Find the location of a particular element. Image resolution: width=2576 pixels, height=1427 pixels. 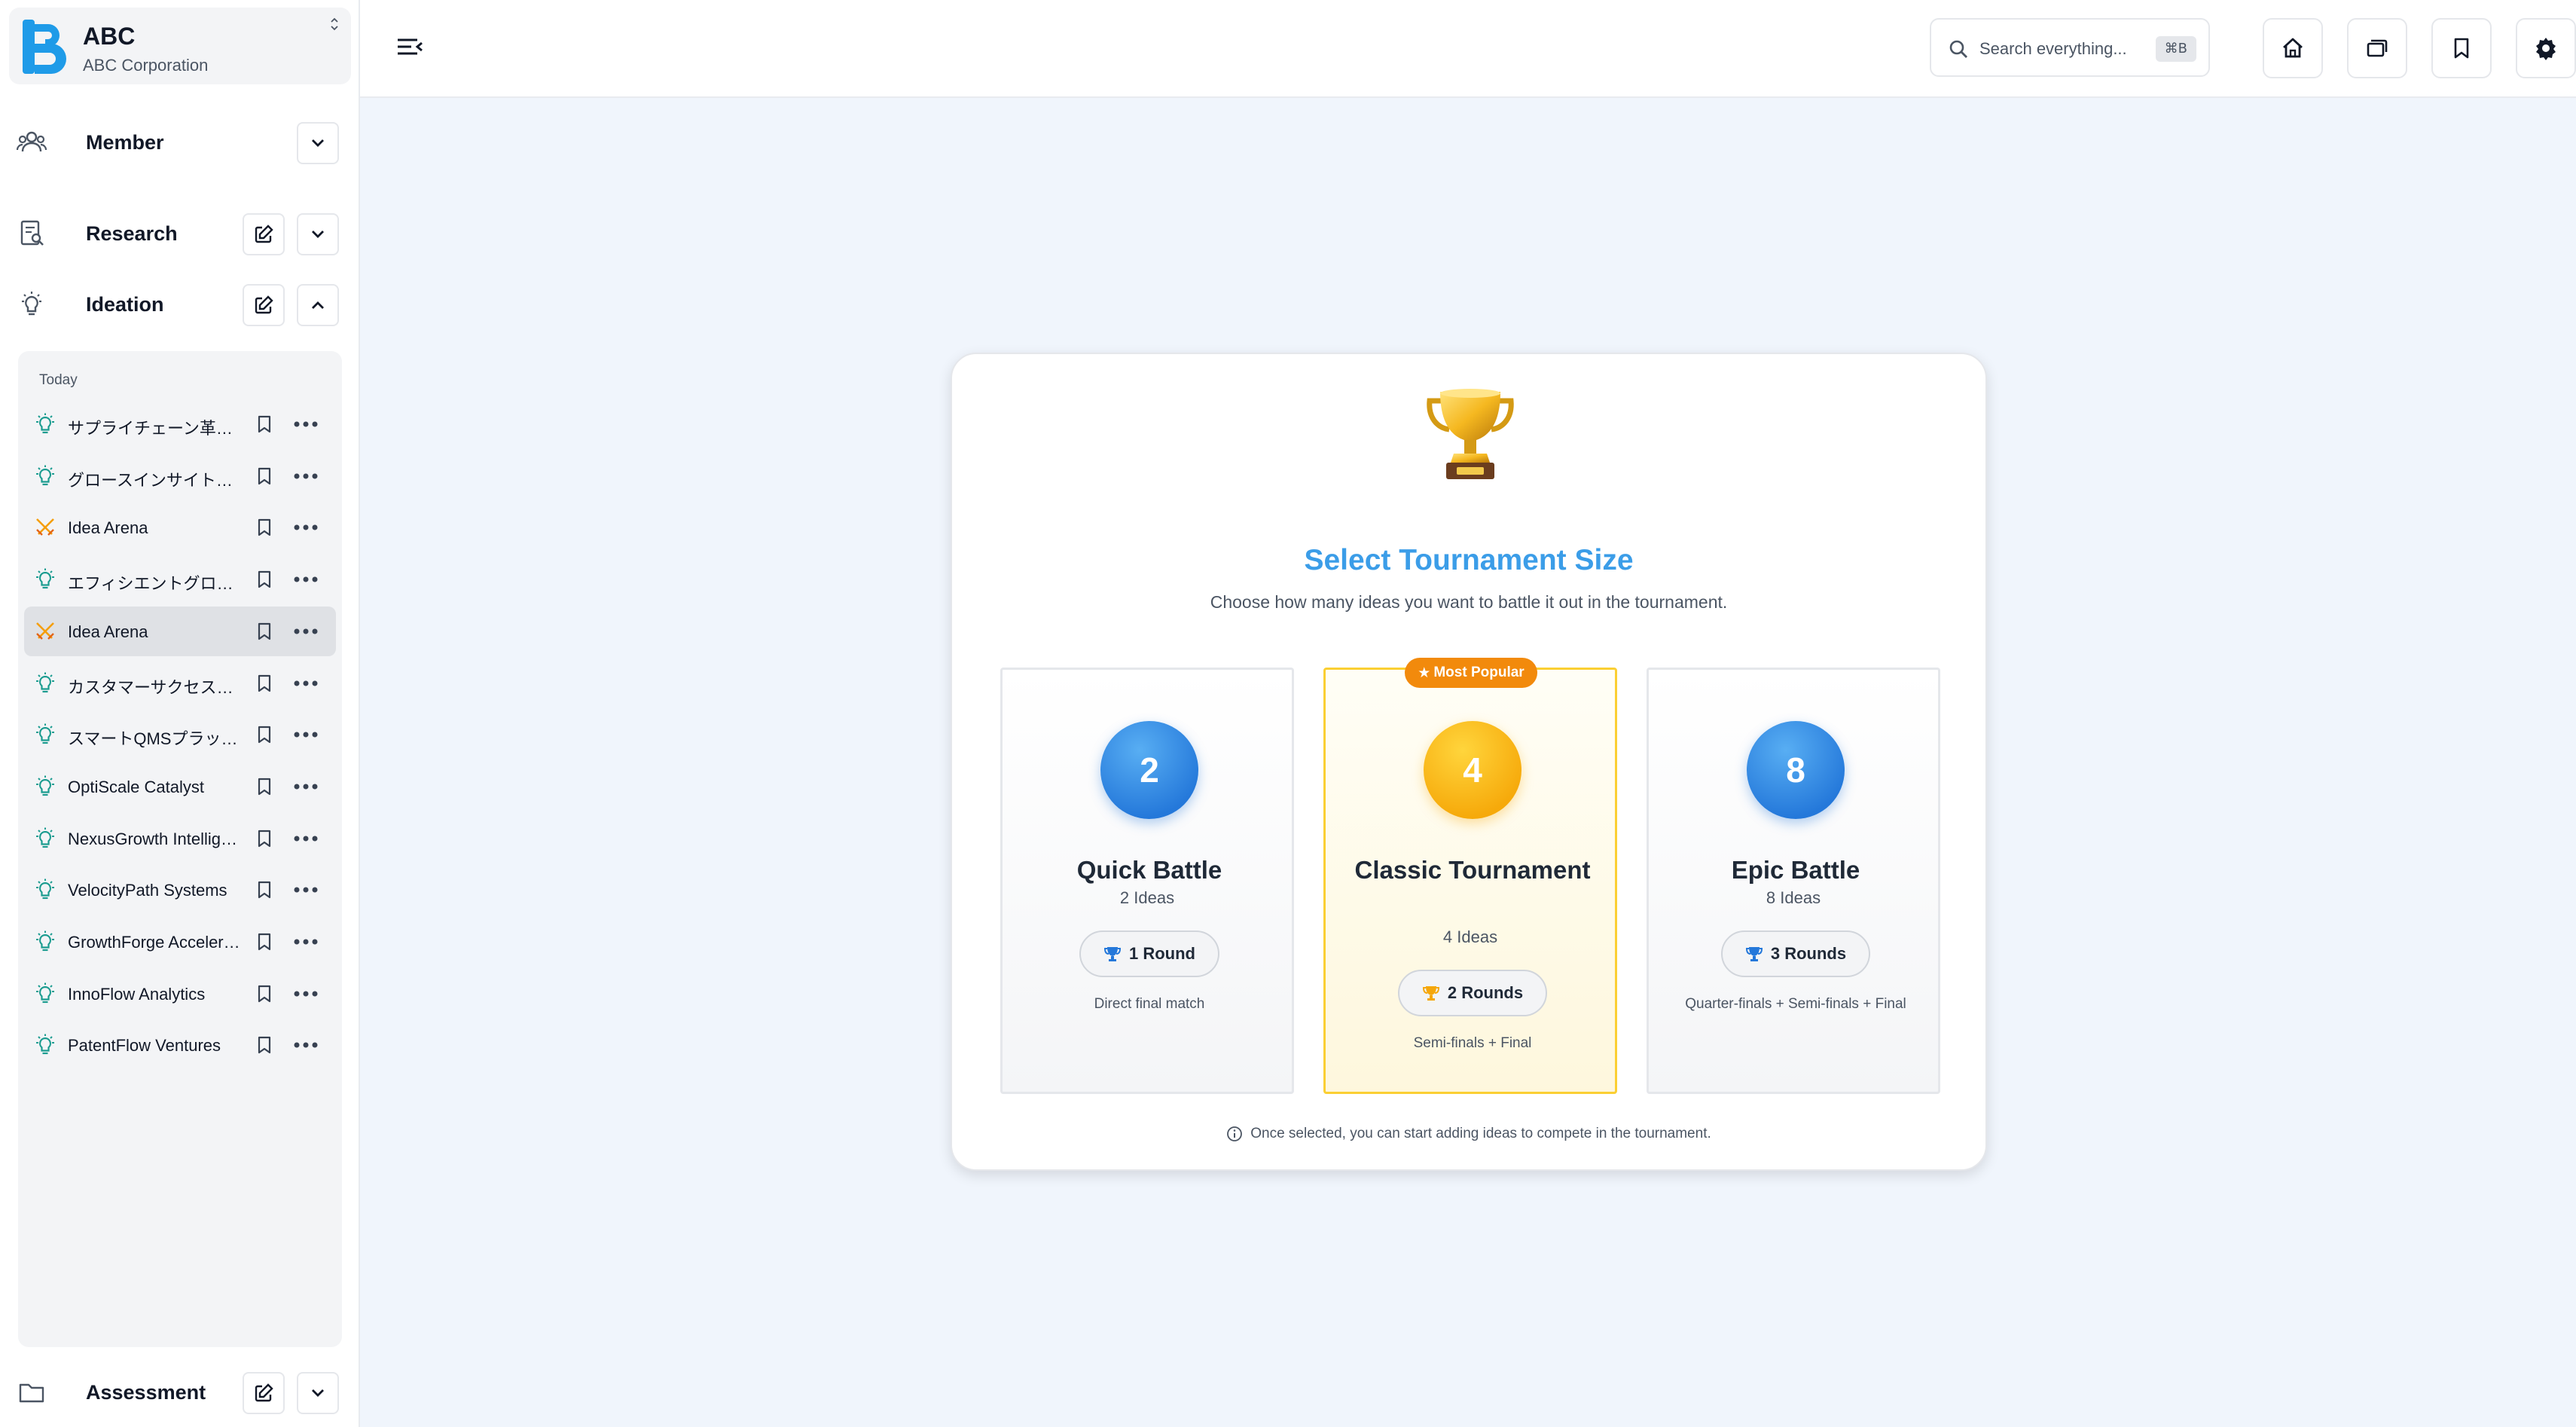

sidebar-list-item: エフィシエントグロースシステム is located at coordinates (180, 579).